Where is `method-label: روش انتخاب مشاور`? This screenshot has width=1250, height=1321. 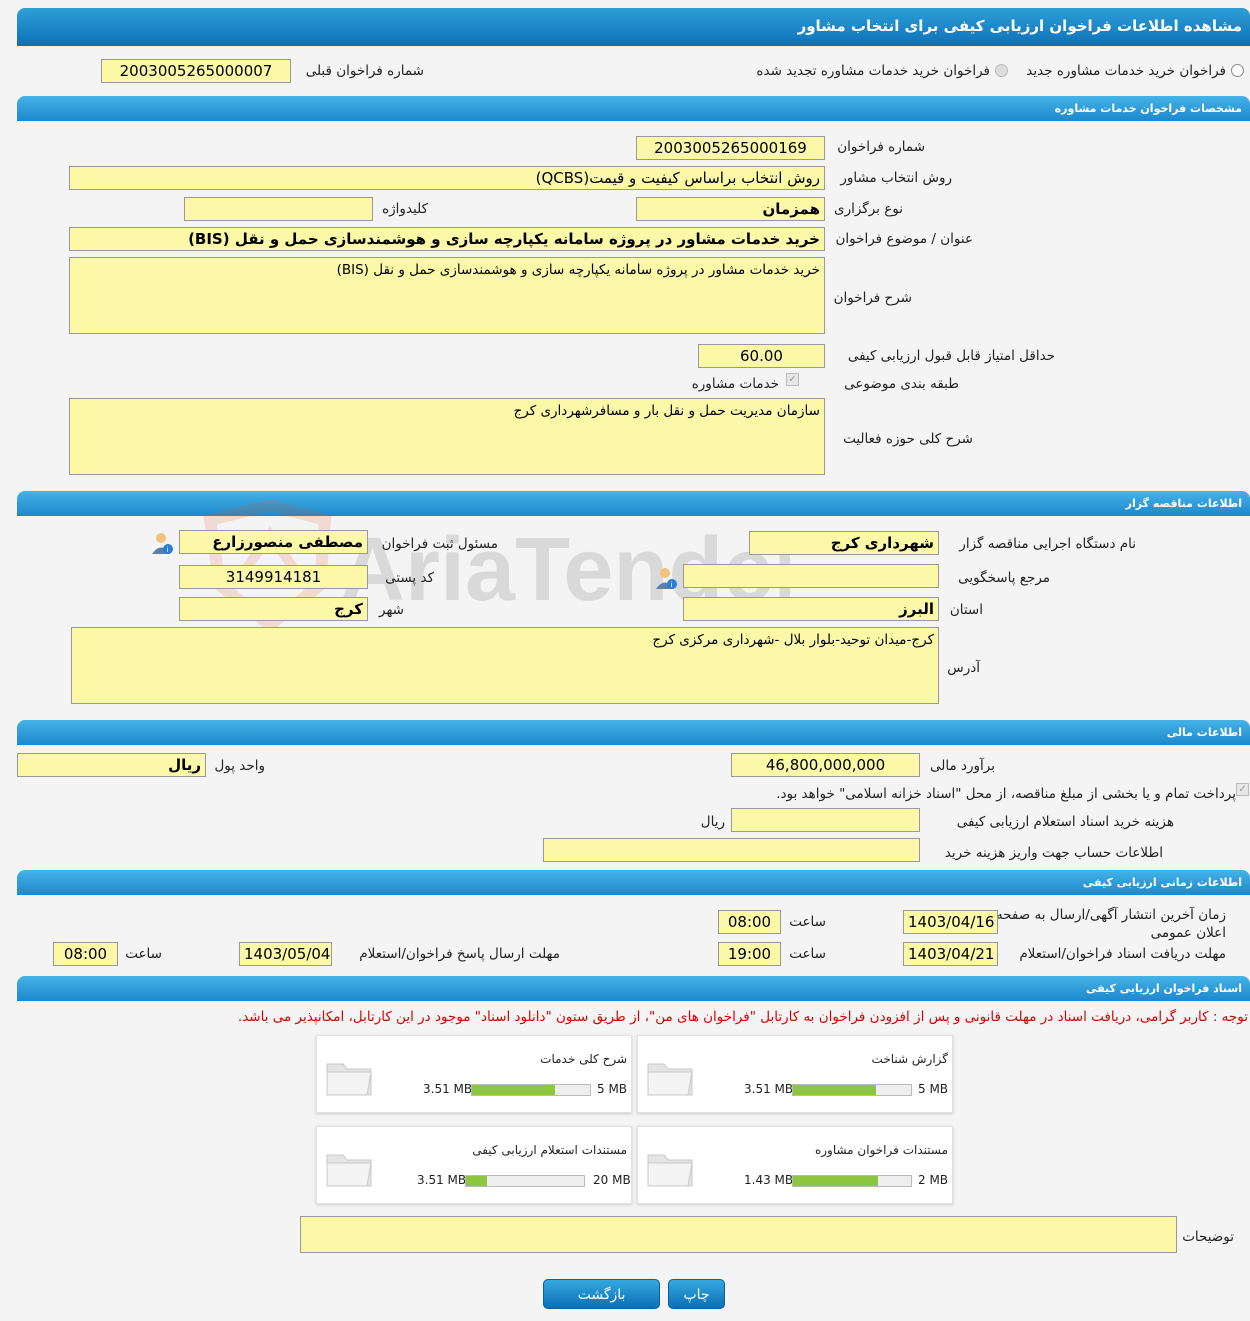 method-label: روش انتخاب مشاور is located at coordinates (896, 178).